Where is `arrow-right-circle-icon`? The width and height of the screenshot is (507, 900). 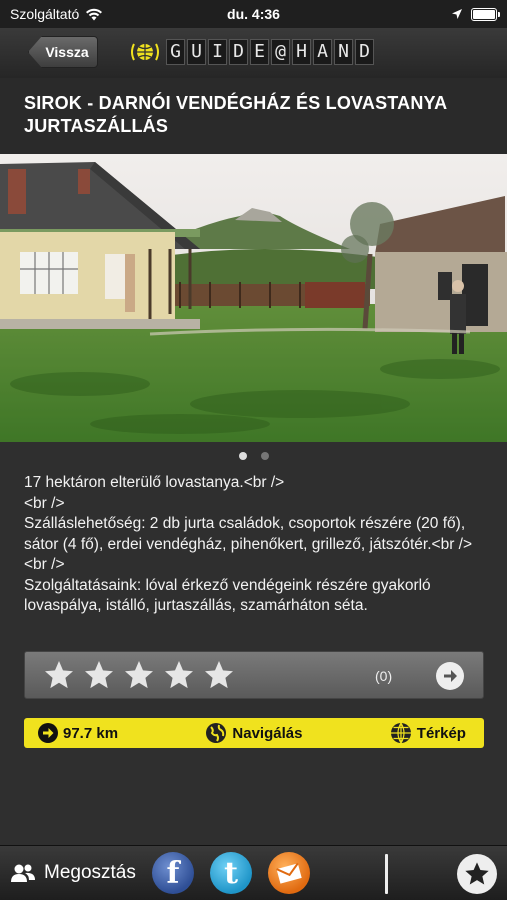
arrow-right-circle-icon is located at coordinates (48, 733).